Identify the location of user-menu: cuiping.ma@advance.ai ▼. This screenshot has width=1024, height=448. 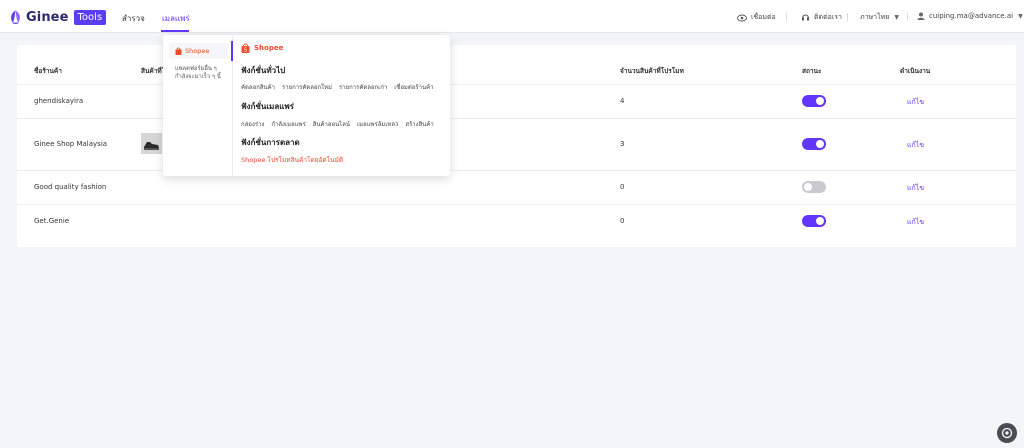
(970, 16).